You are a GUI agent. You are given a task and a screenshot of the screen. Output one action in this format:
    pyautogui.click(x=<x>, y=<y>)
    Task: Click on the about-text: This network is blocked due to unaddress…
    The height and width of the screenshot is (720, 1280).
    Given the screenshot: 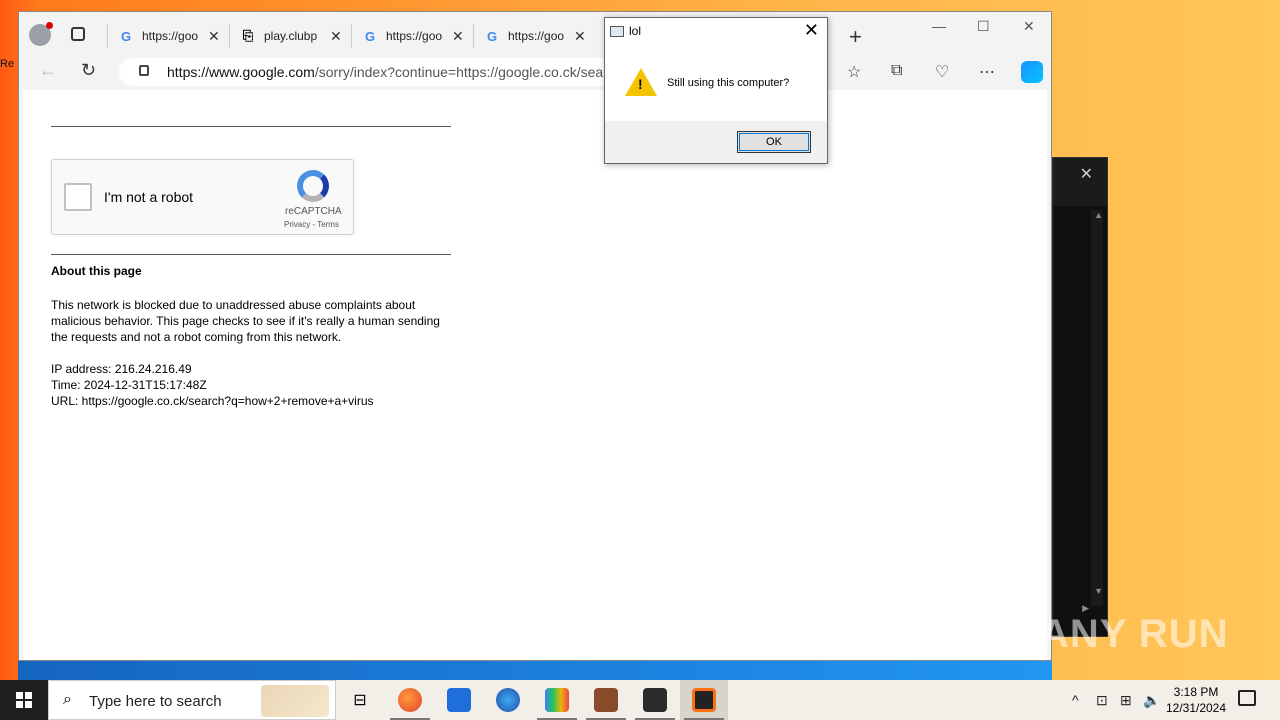 What is the action you would take?
    pyautogui.click(x=245, y=321)
    